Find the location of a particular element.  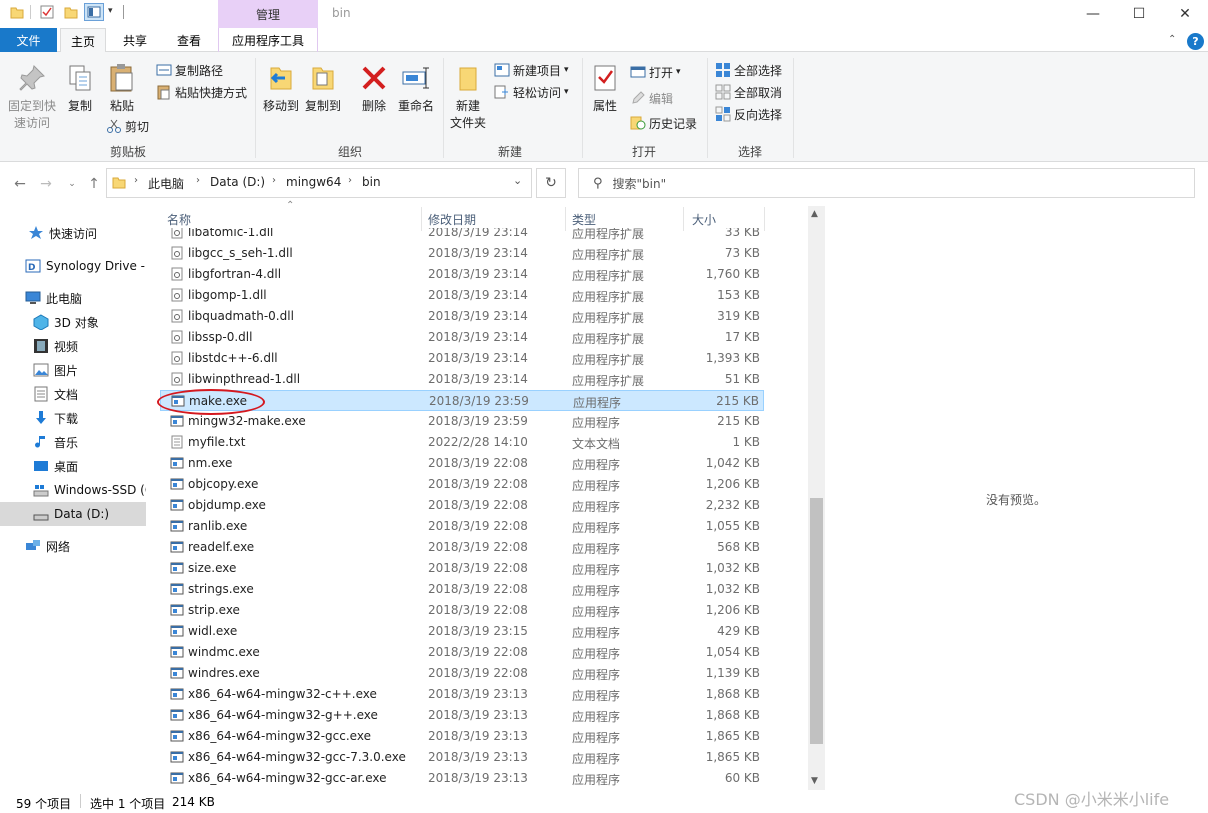

tab-app-tools: 应用程序工具 is located at coordinates (268, 40).